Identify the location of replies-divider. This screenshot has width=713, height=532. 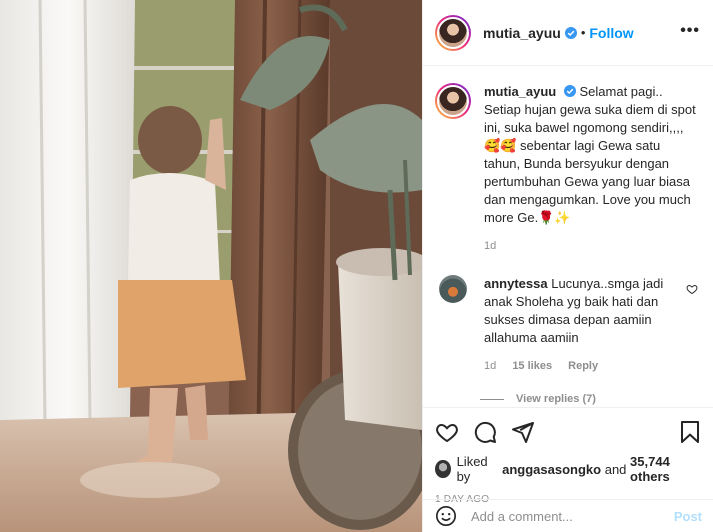
(492, 399).